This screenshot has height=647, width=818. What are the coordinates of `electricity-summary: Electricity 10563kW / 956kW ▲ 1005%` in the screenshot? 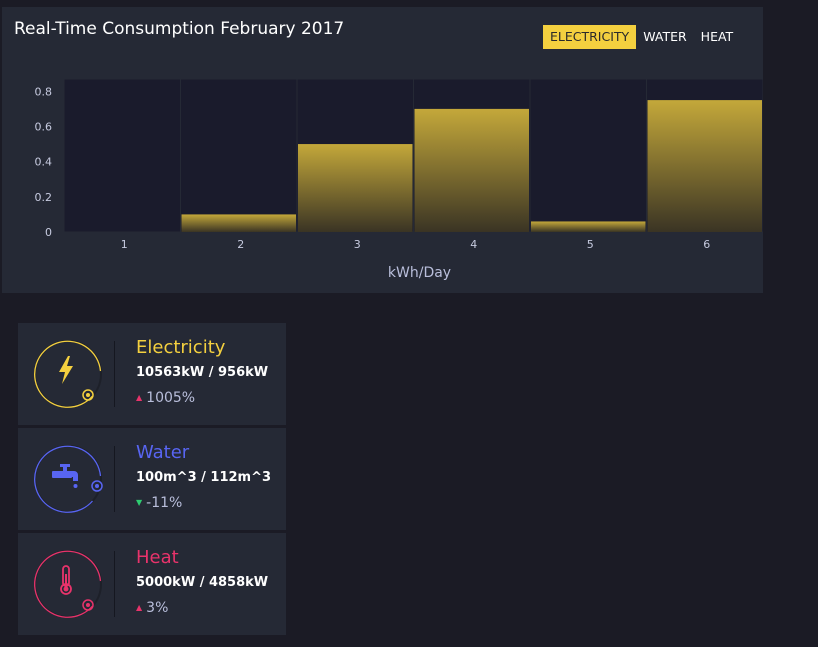 It's located at (152, 374).